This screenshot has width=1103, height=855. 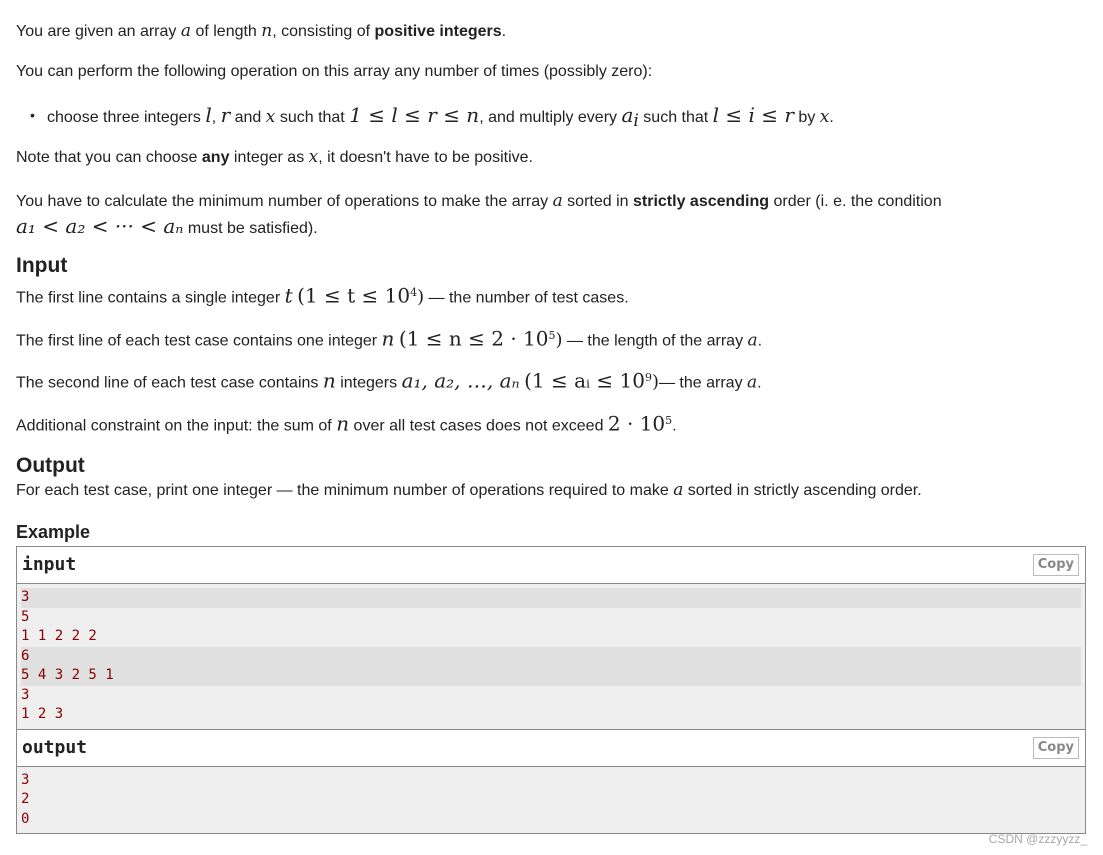 What do you see at coordinates (636, 423) in the screenshot?
I see `math-expression: 2 · 10` at bounding box center [636, 423].